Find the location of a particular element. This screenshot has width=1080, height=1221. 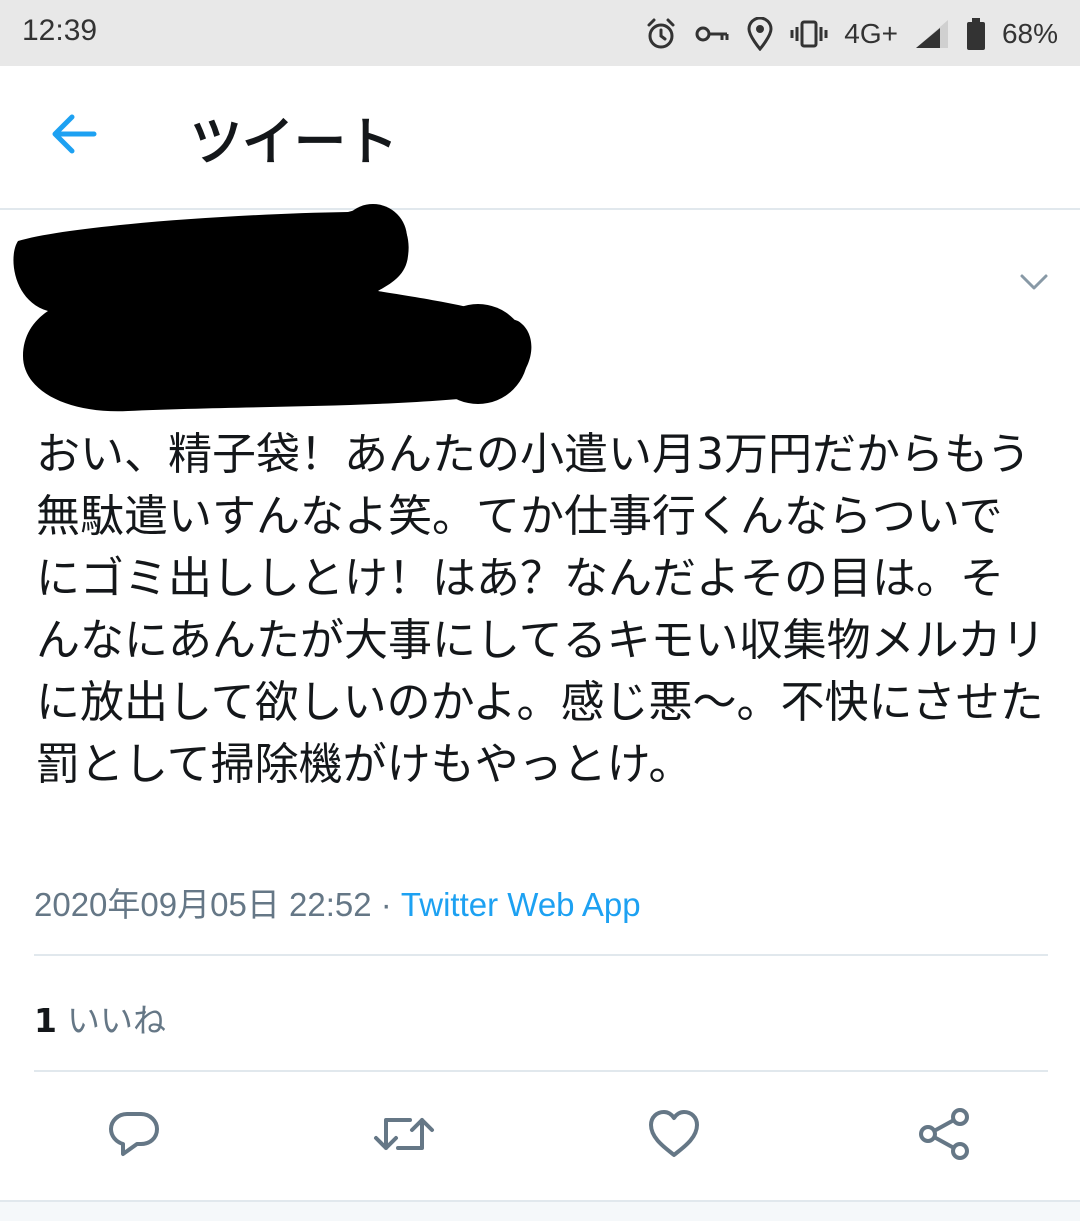

battery-percentage: 68% is located at coordinates (1029, 33).